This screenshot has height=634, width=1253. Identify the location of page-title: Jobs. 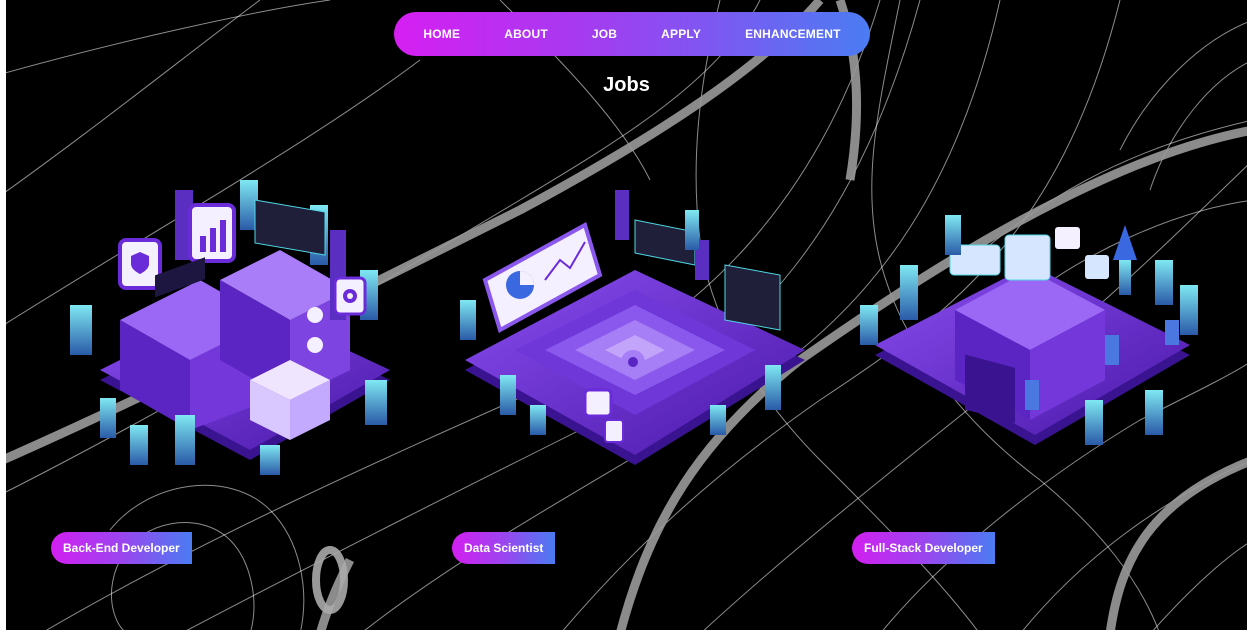
(626, 85).